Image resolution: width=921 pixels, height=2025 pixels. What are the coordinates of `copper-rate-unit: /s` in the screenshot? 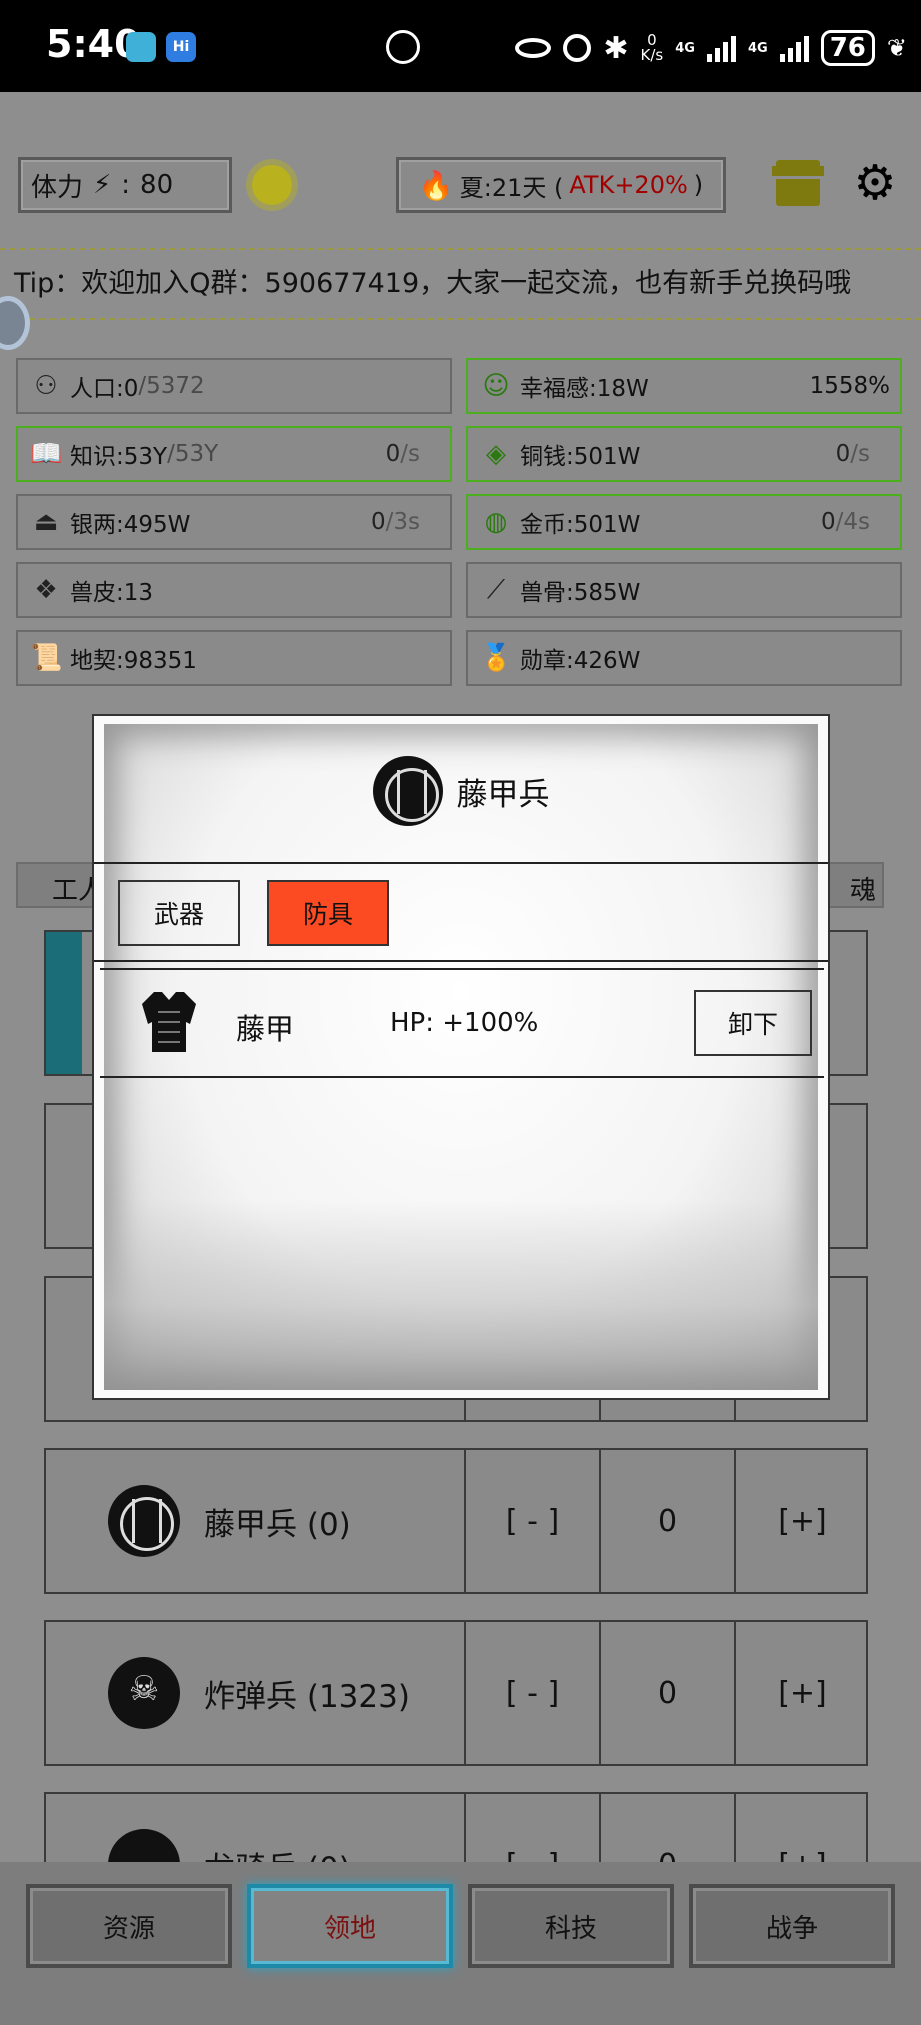 It's located at (860, 454).